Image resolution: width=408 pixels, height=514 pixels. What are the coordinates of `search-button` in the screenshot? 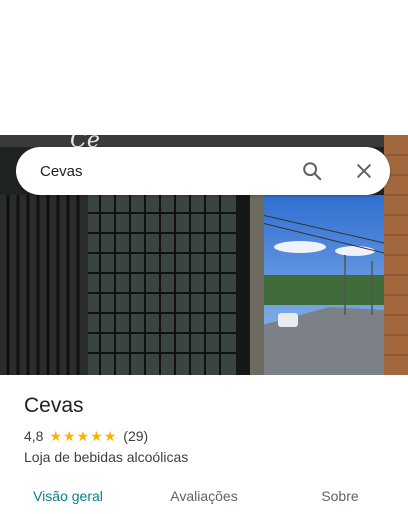 It's located at (312, 171).